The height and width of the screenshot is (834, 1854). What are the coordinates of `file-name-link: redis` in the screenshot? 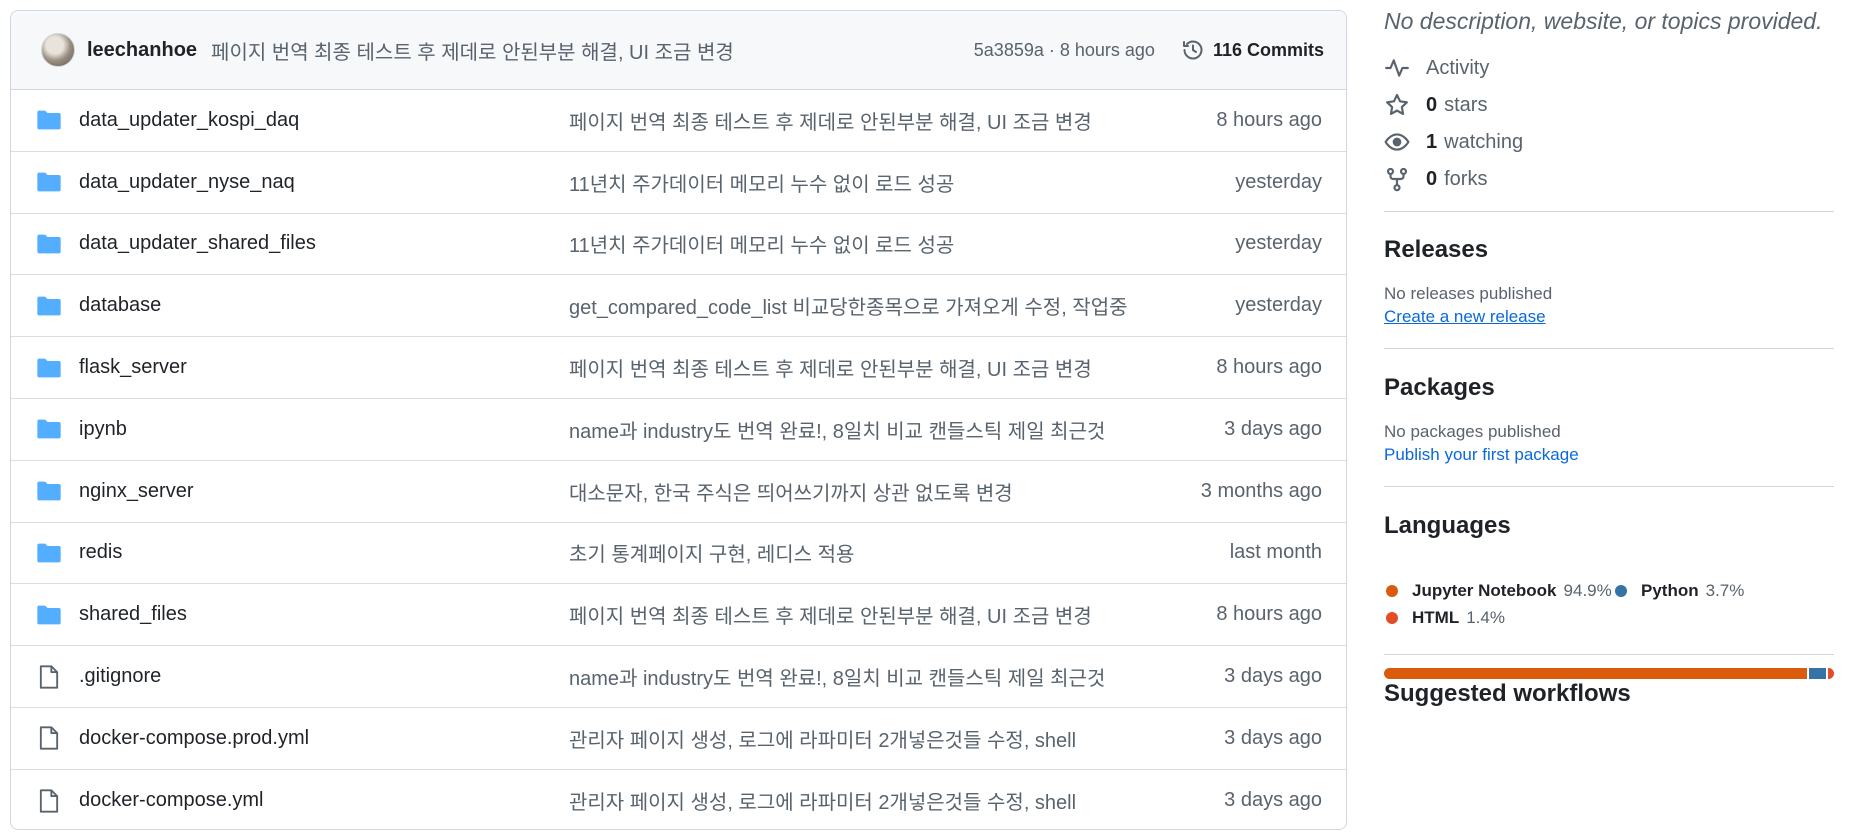 It's located at (324, 552).